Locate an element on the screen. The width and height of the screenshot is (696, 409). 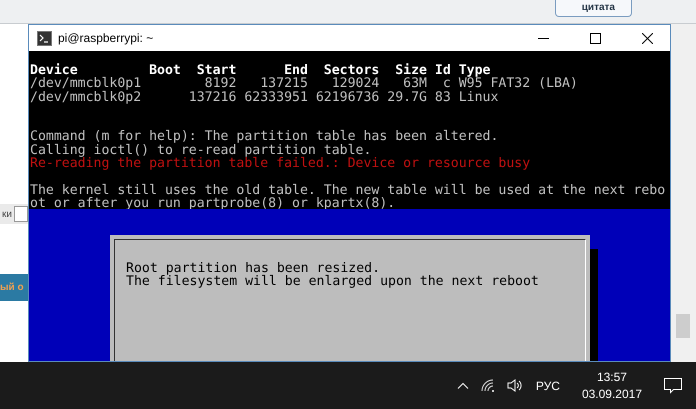
speaker-icon is located at coordinates (515, 385).